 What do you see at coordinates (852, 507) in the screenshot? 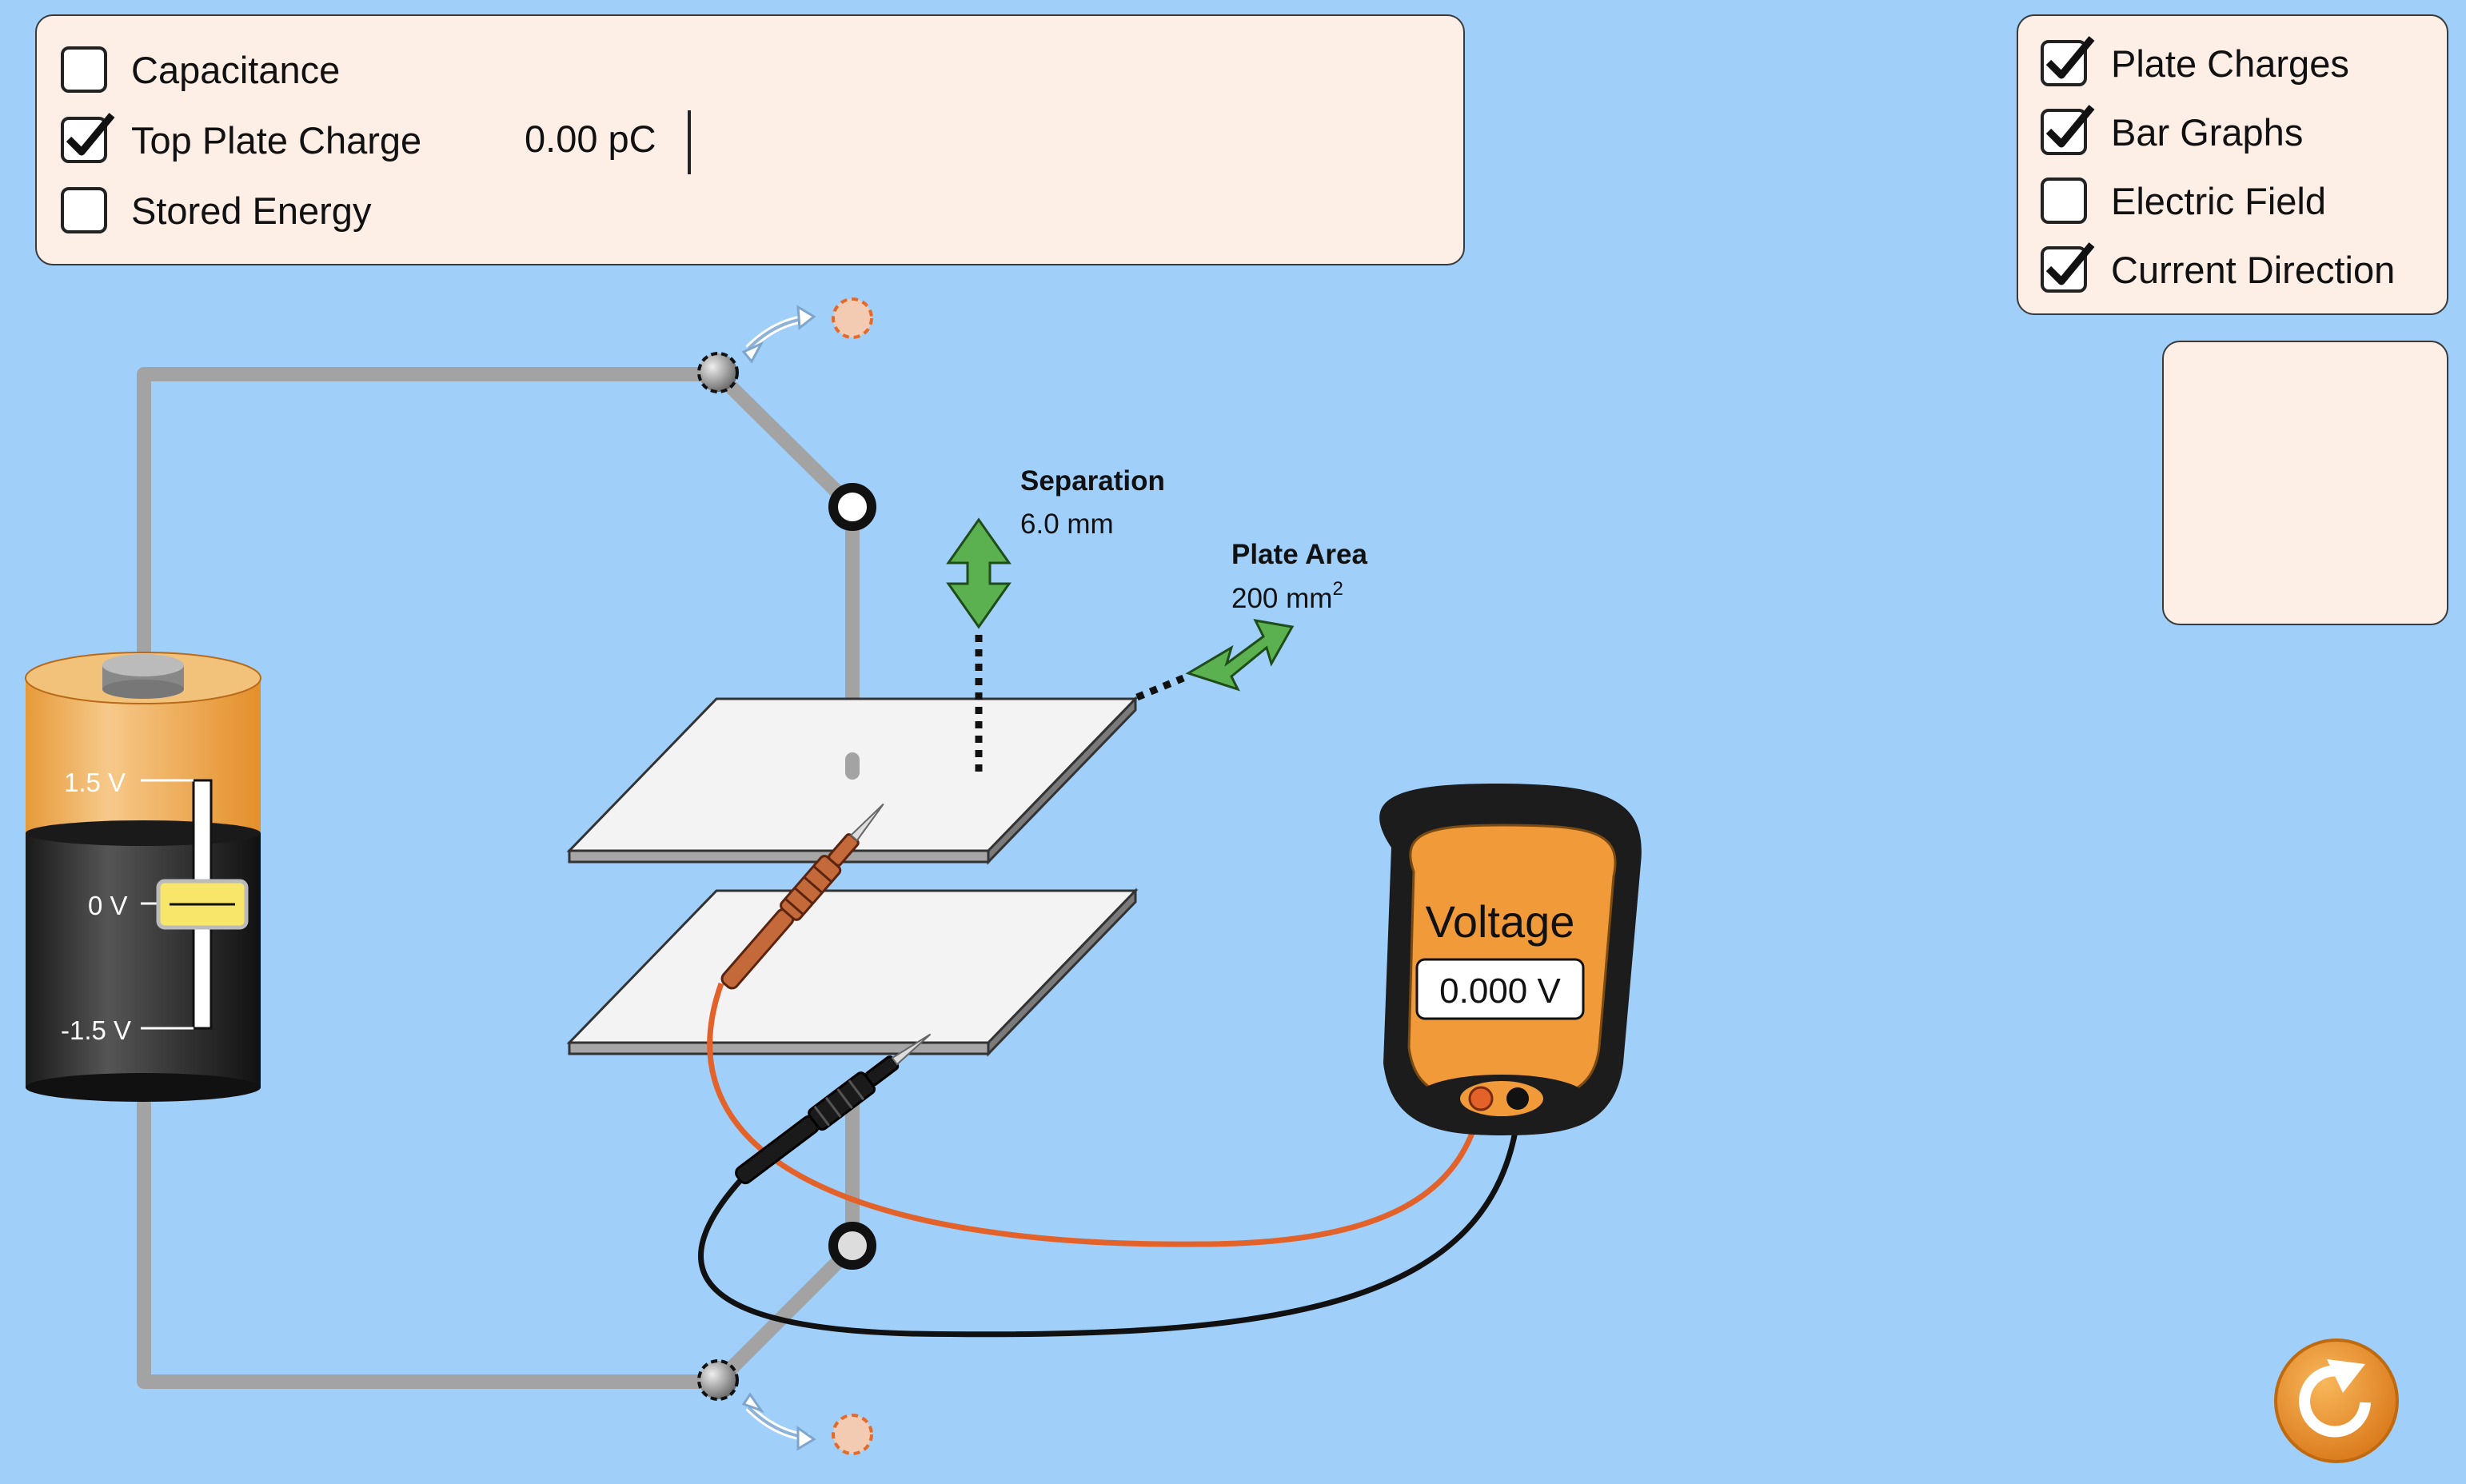
I see `top-switch-contact` at bounding box center [852, 507].